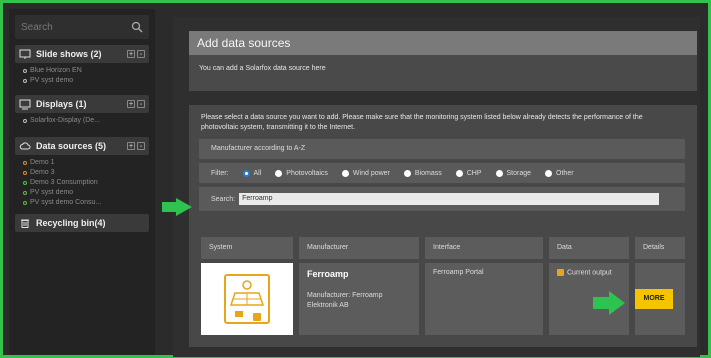  Describe the element at coordinates (484, 248) in the screenshot. I see `header-interface: Interface` at that location.